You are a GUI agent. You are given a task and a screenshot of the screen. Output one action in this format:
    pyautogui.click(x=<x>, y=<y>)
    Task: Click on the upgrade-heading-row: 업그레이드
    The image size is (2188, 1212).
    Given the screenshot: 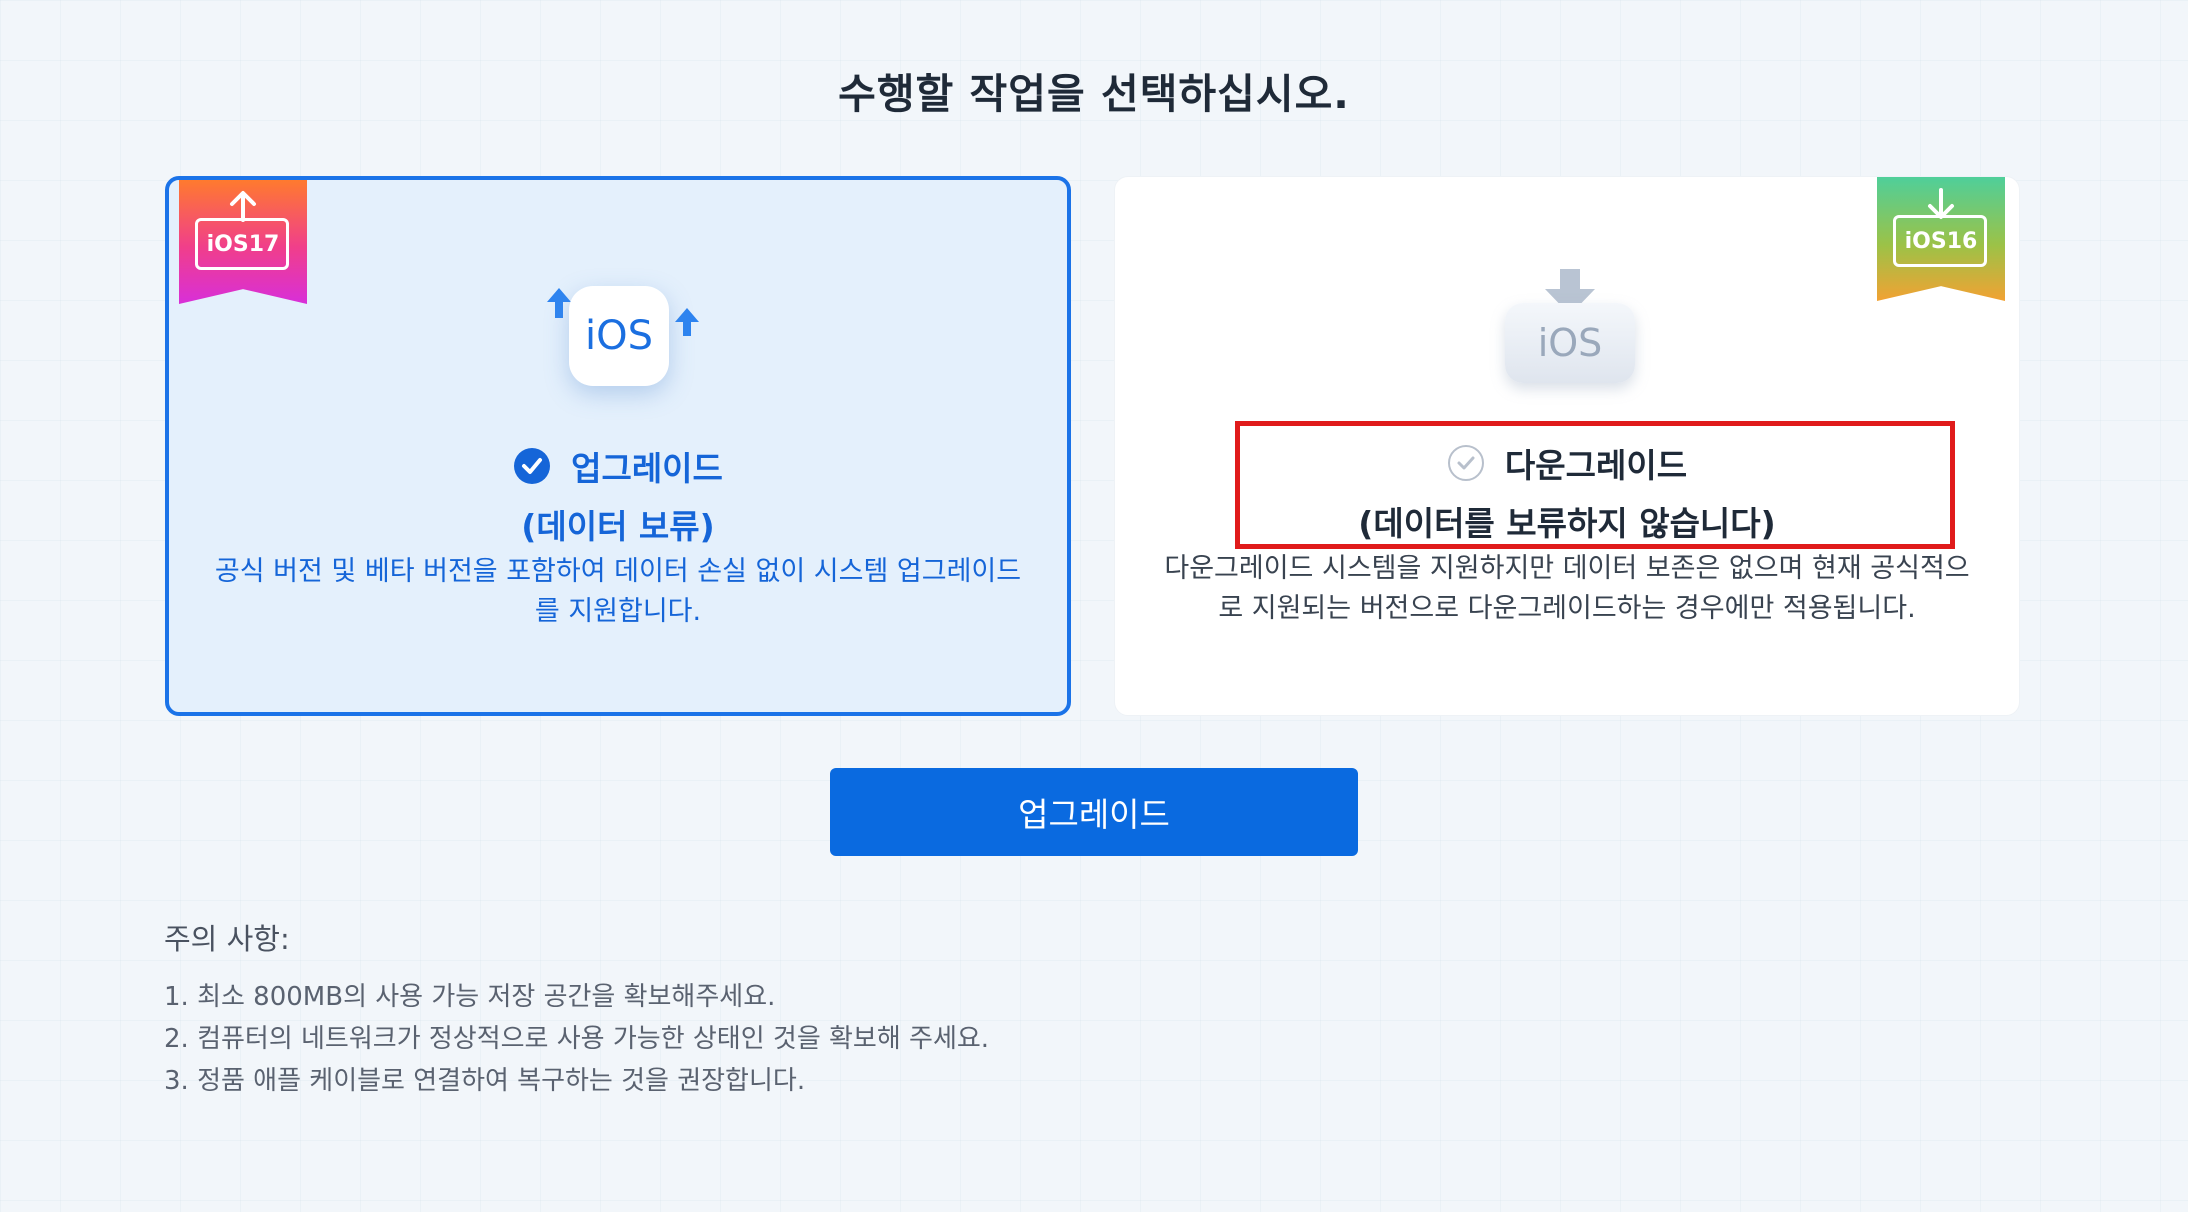 What is the action you would take?
    pyautogui.click(x=618, y=466)
    